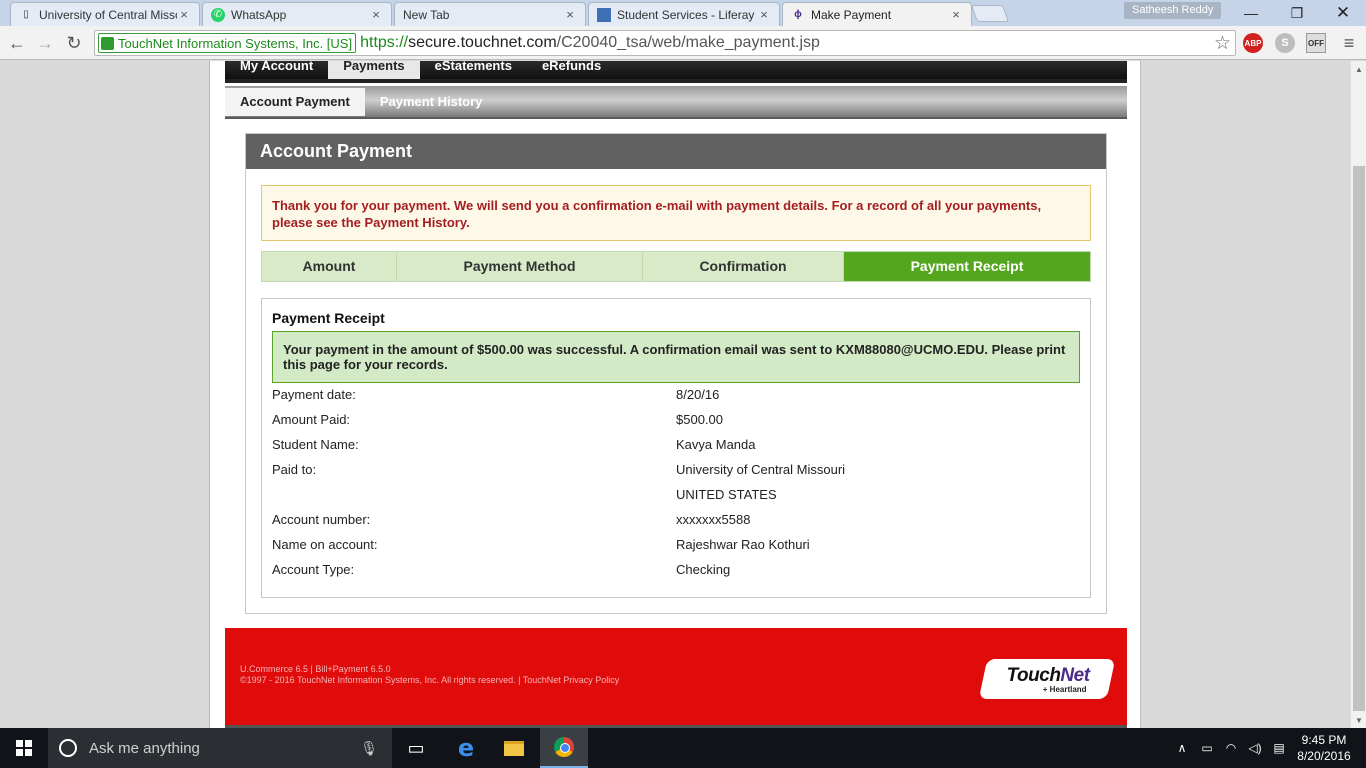  I want to click on receipt-row: Amount Paid: $500.00, so click(676, 422).